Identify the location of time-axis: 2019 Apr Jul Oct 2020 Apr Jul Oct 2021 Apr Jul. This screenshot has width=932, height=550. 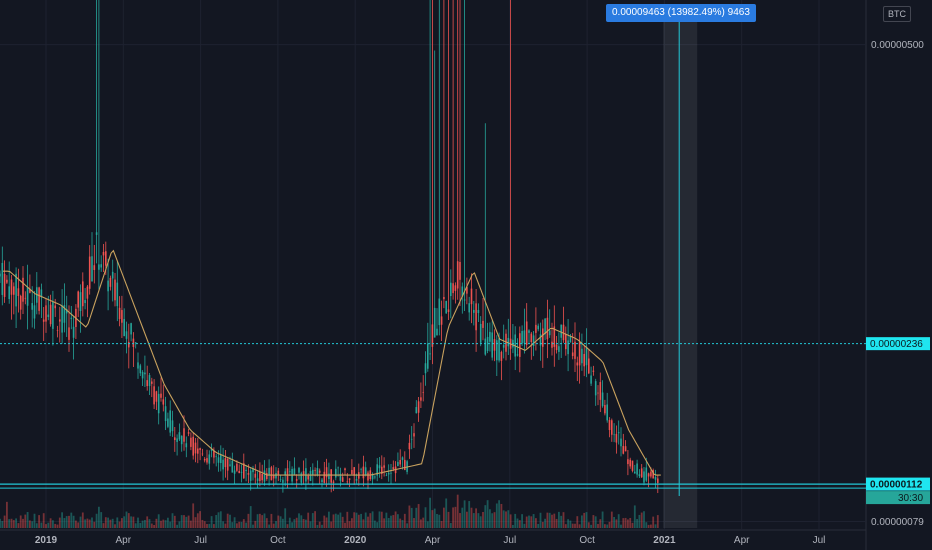
(430, 540).